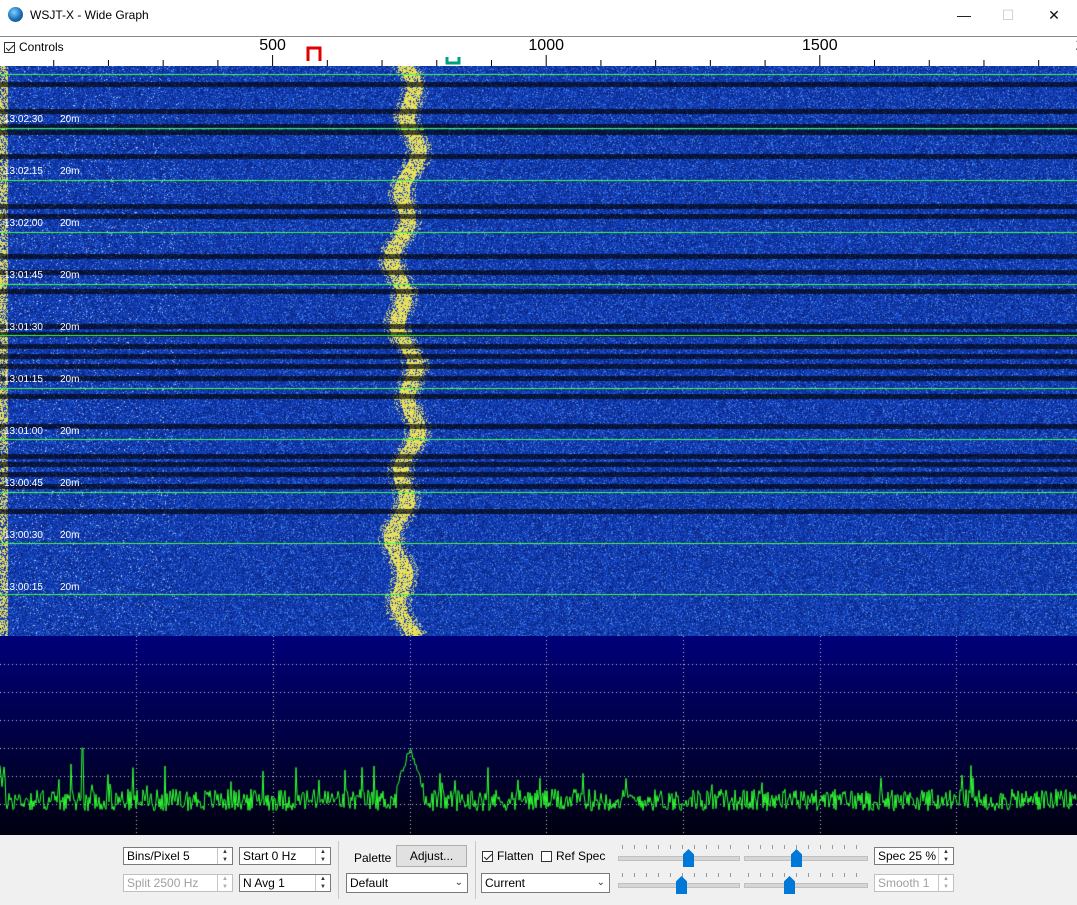  I want to click on close-icon: ✕, so click(1054, 15).